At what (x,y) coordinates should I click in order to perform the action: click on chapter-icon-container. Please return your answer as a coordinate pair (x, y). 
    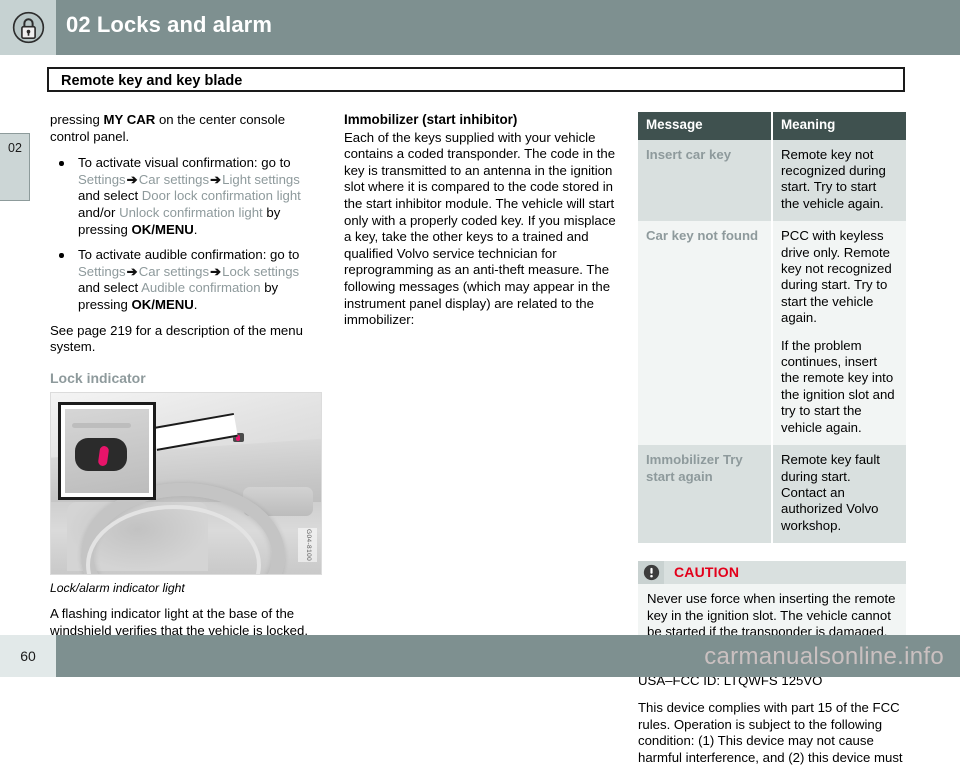
    Looking at the image, I should click on (28, 27).